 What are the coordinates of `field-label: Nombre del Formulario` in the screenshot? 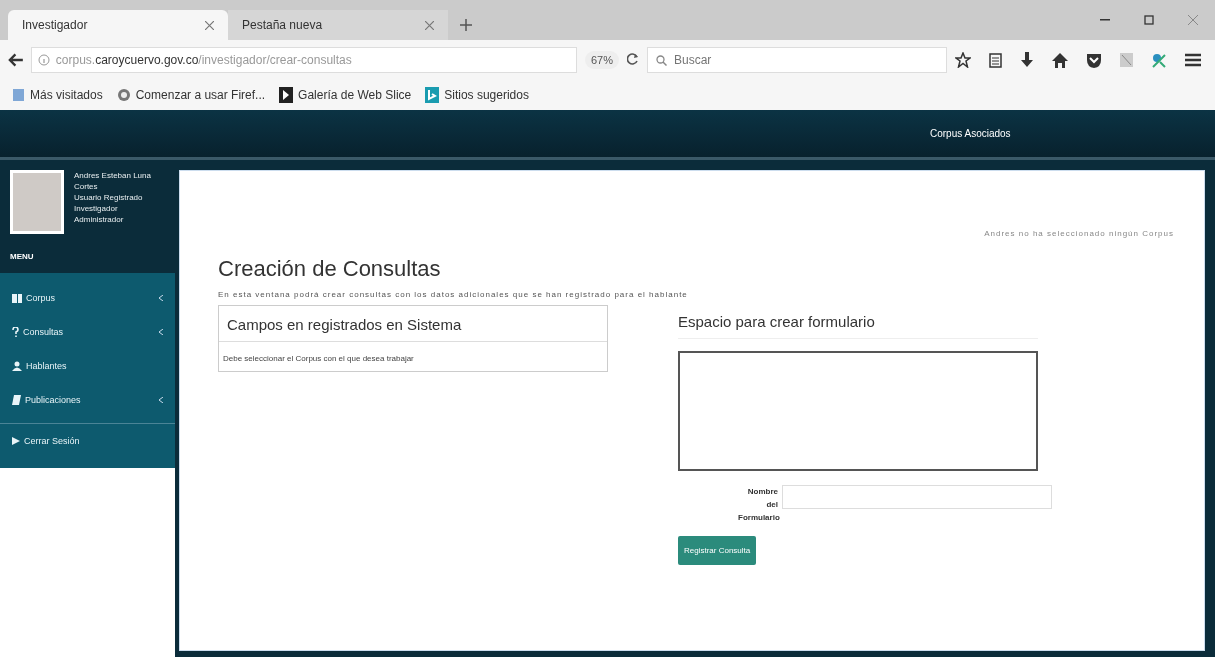 It's located at (758, 505).